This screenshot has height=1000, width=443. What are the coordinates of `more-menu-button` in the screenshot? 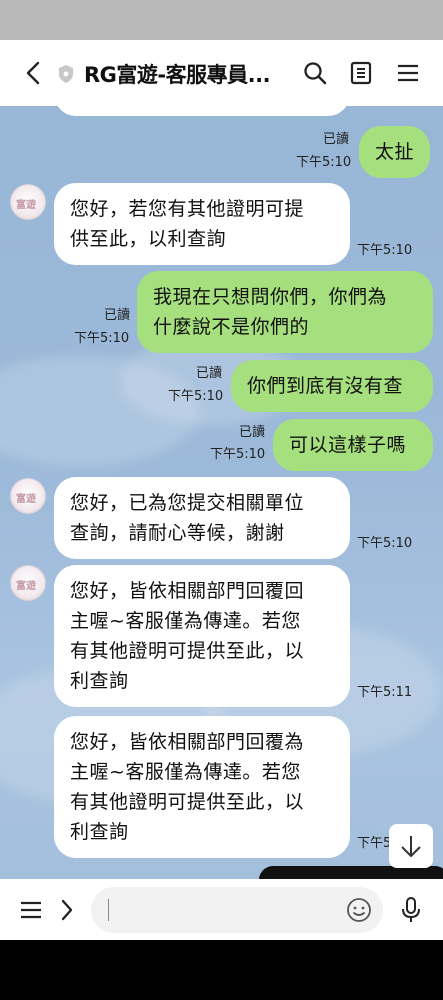 It's located at (31, 910).